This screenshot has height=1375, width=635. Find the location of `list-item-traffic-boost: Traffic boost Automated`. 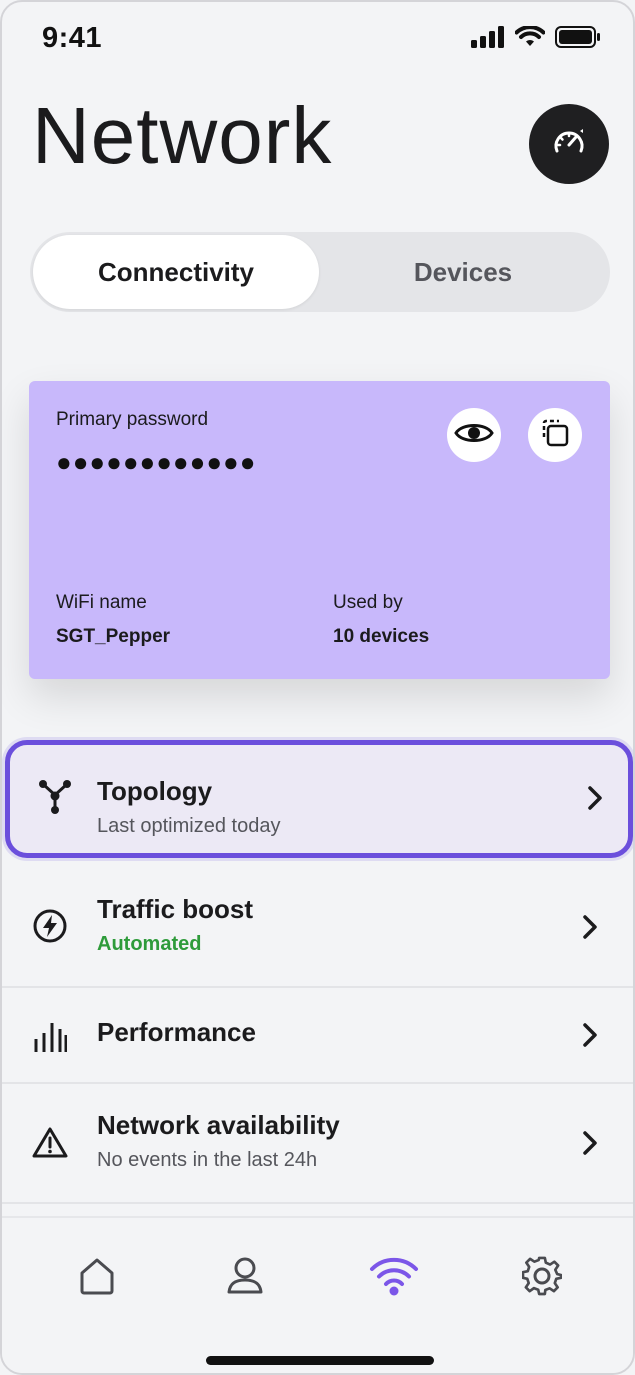

list-item-traffic-boost: Traffic boost Automated is located at coordinates (317, 928).